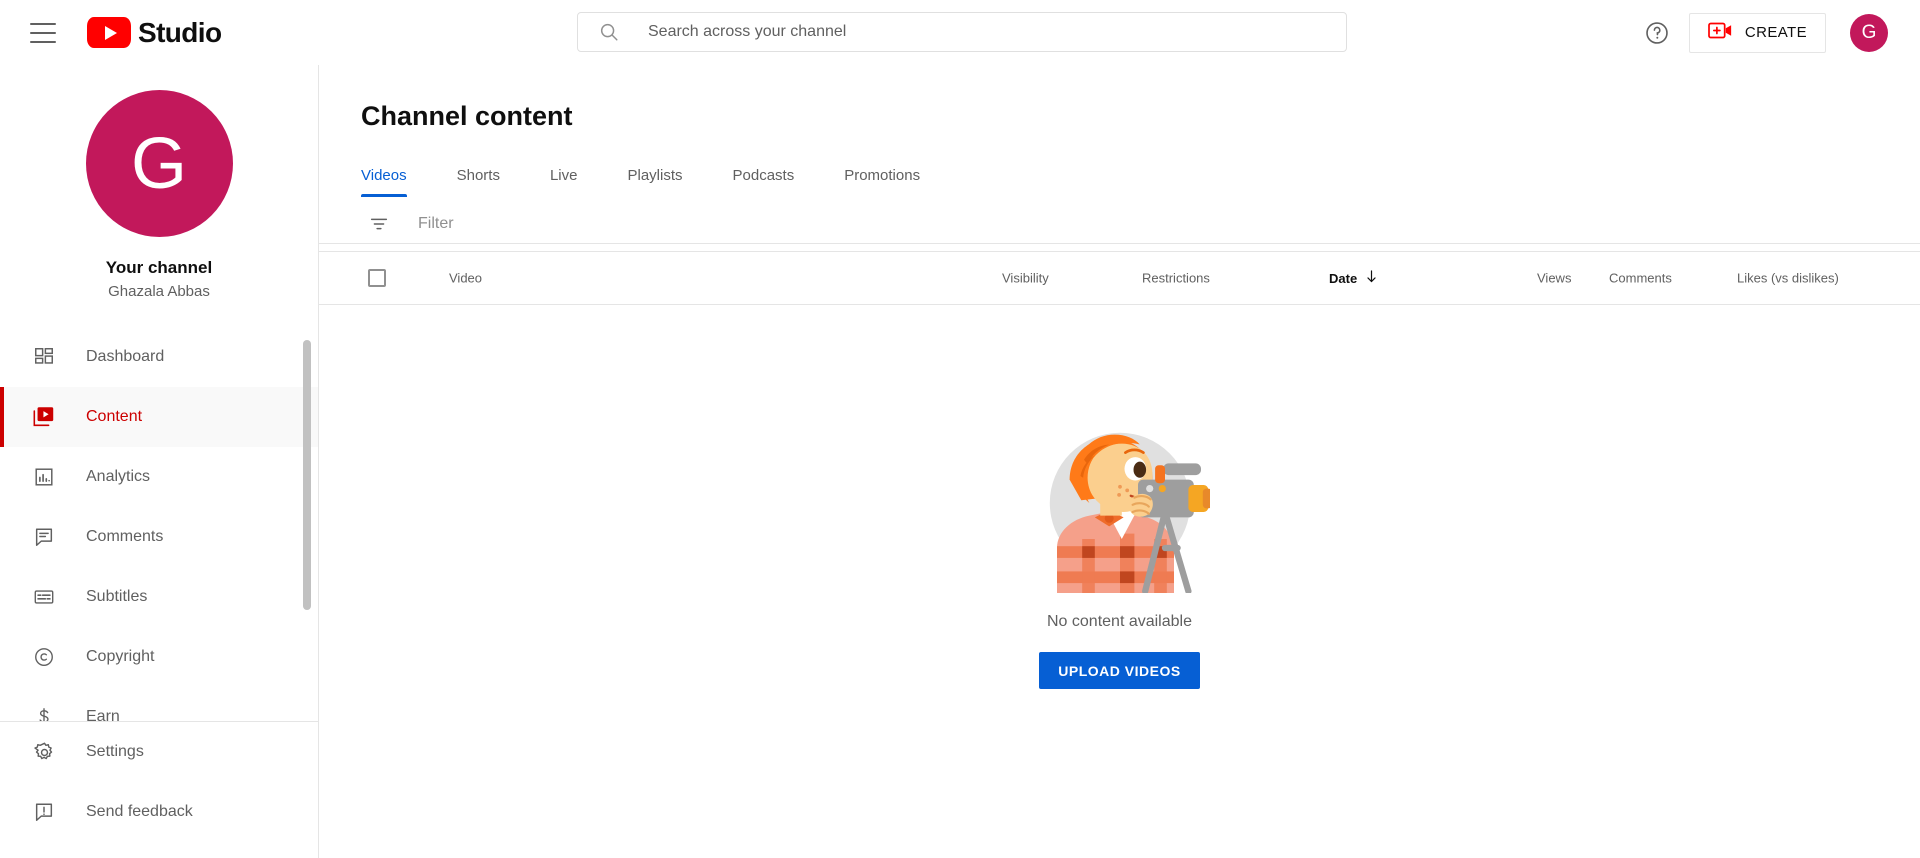 The width and height of the screenshot is (1920, 858). I want to click on tab-videos: Videos, so click(384, 182).